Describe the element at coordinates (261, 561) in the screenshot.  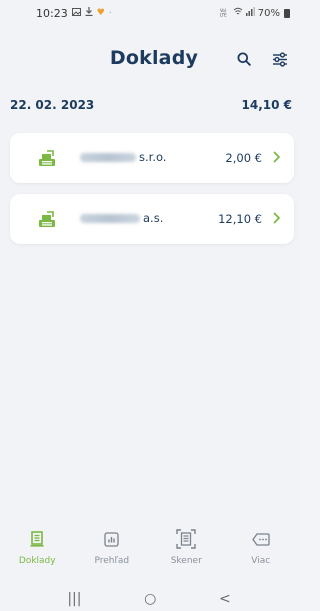
I see `nav-label: Viac` at that location.